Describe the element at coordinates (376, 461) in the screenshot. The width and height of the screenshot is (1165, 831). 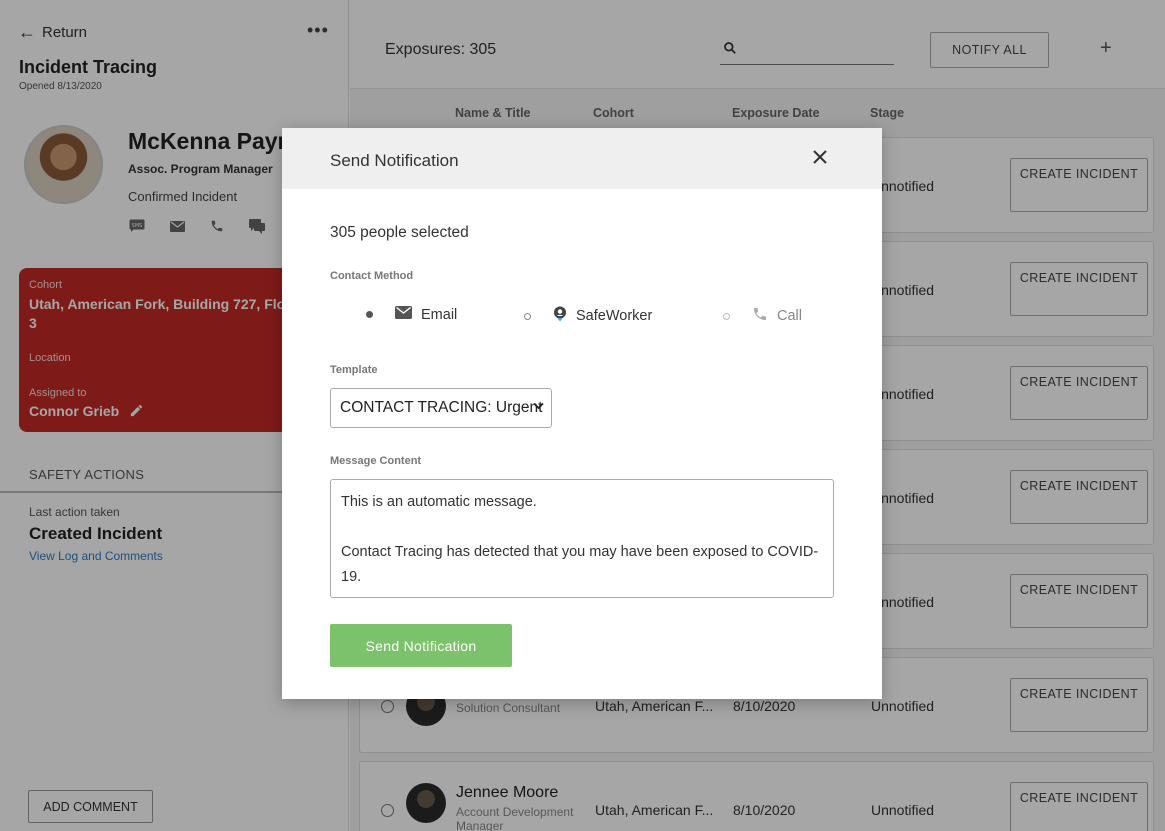
I see `message-content-label: Message Content` at that location.